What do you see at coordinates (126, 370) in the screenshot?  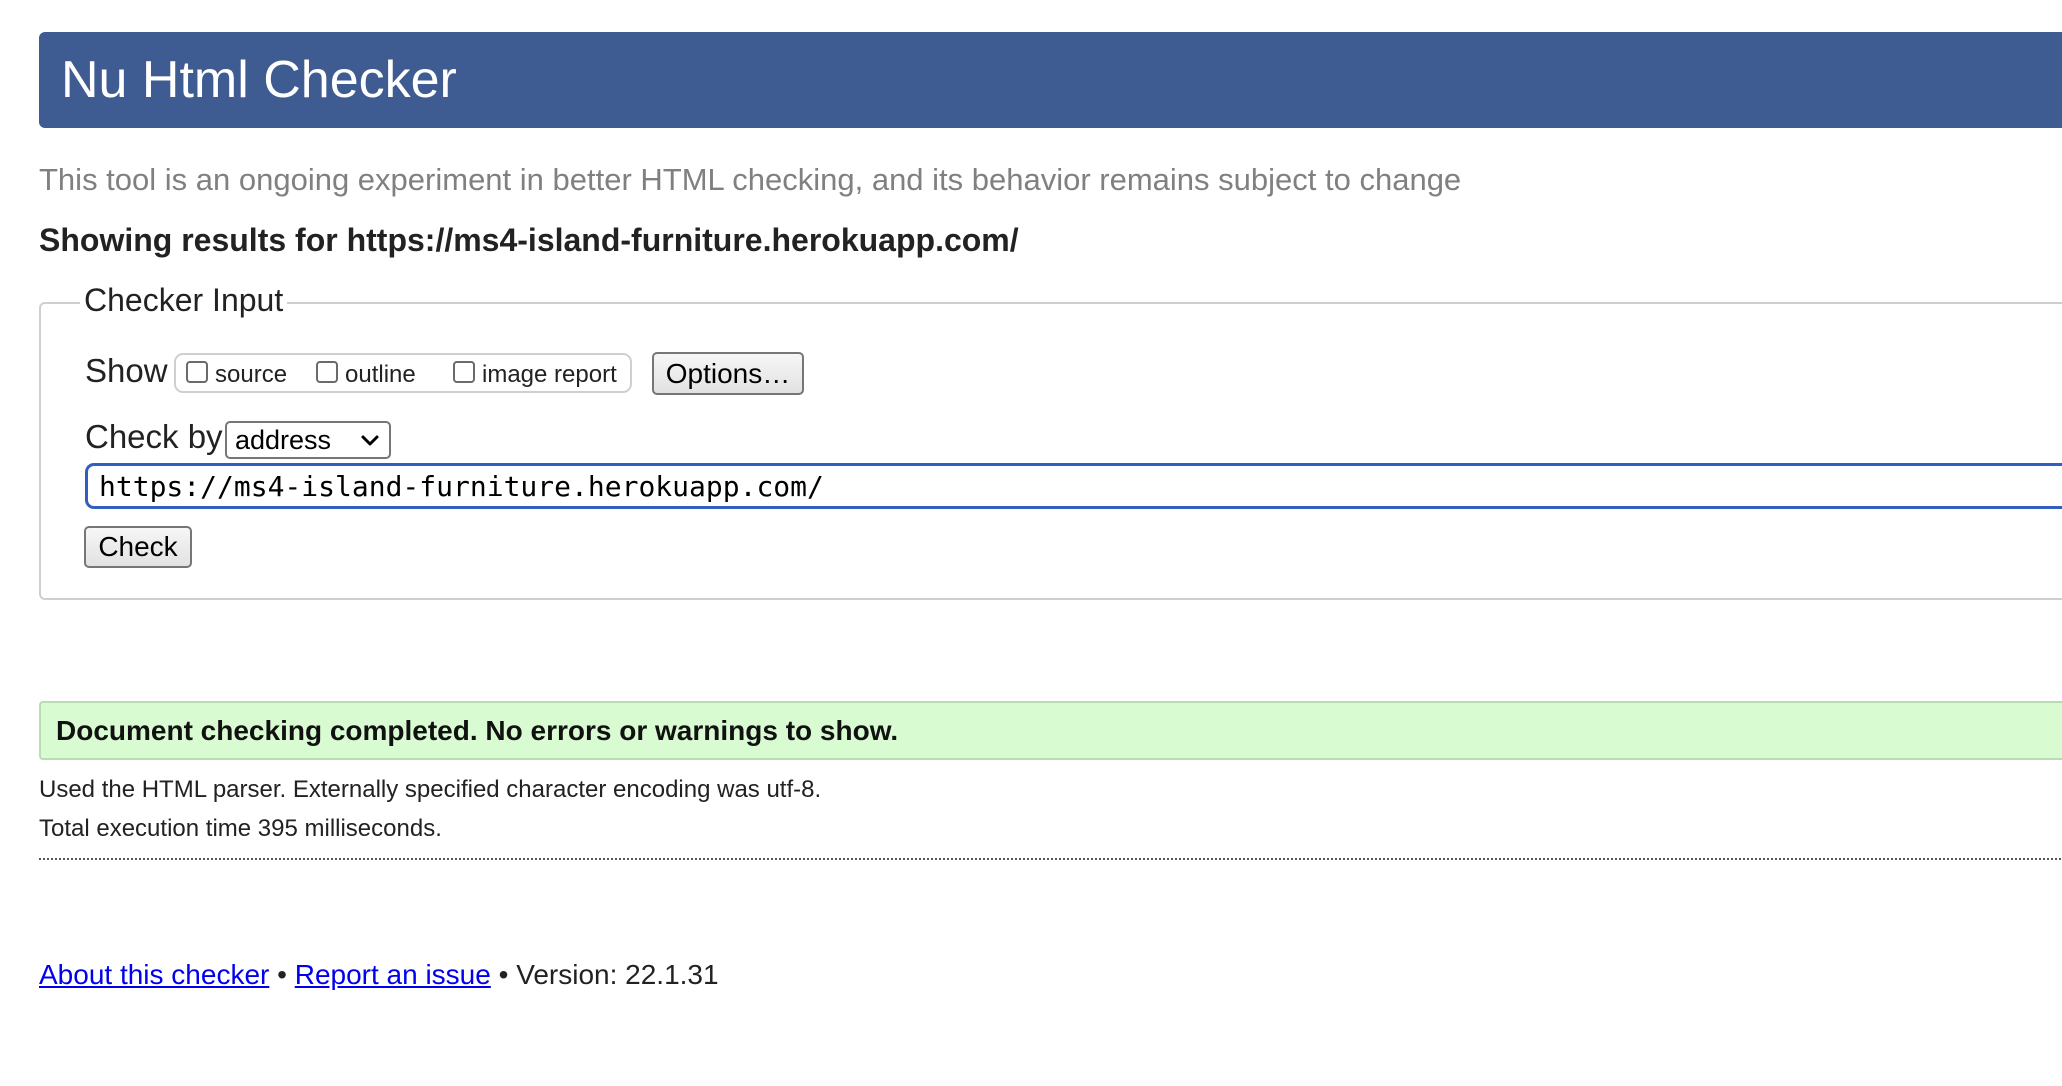 I see `show-label: Show` at bounding box center [126, 370].